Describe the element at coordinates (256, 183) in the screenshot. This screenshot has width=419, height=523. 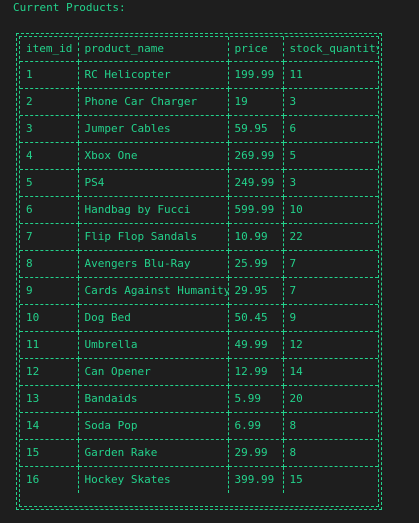
I see `cell-price: 249.99` at that location.